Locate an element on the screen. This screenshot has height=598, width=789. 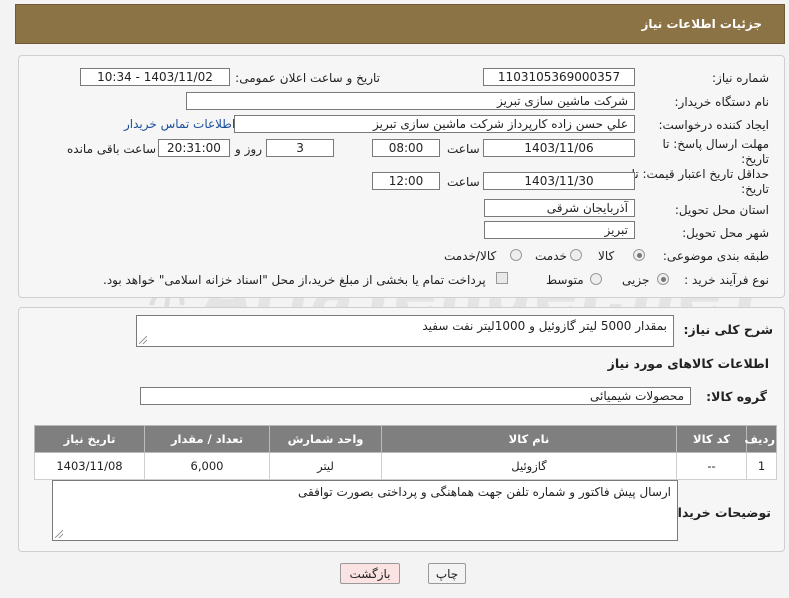
announce-datetime-field: 1403/11/02 - 10:34 is located at coordinates (155, 77).